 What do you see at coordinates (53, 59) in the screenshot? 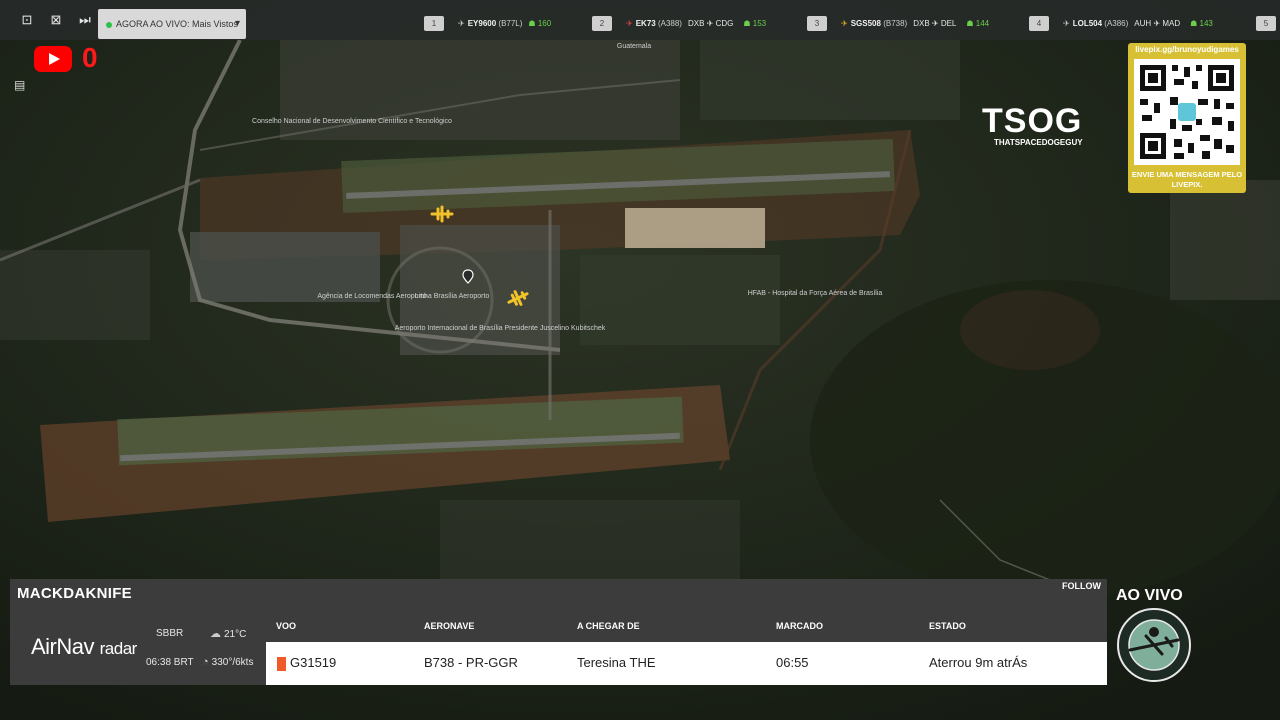
I see `youtube-icon` at bounding box center [53, 59].